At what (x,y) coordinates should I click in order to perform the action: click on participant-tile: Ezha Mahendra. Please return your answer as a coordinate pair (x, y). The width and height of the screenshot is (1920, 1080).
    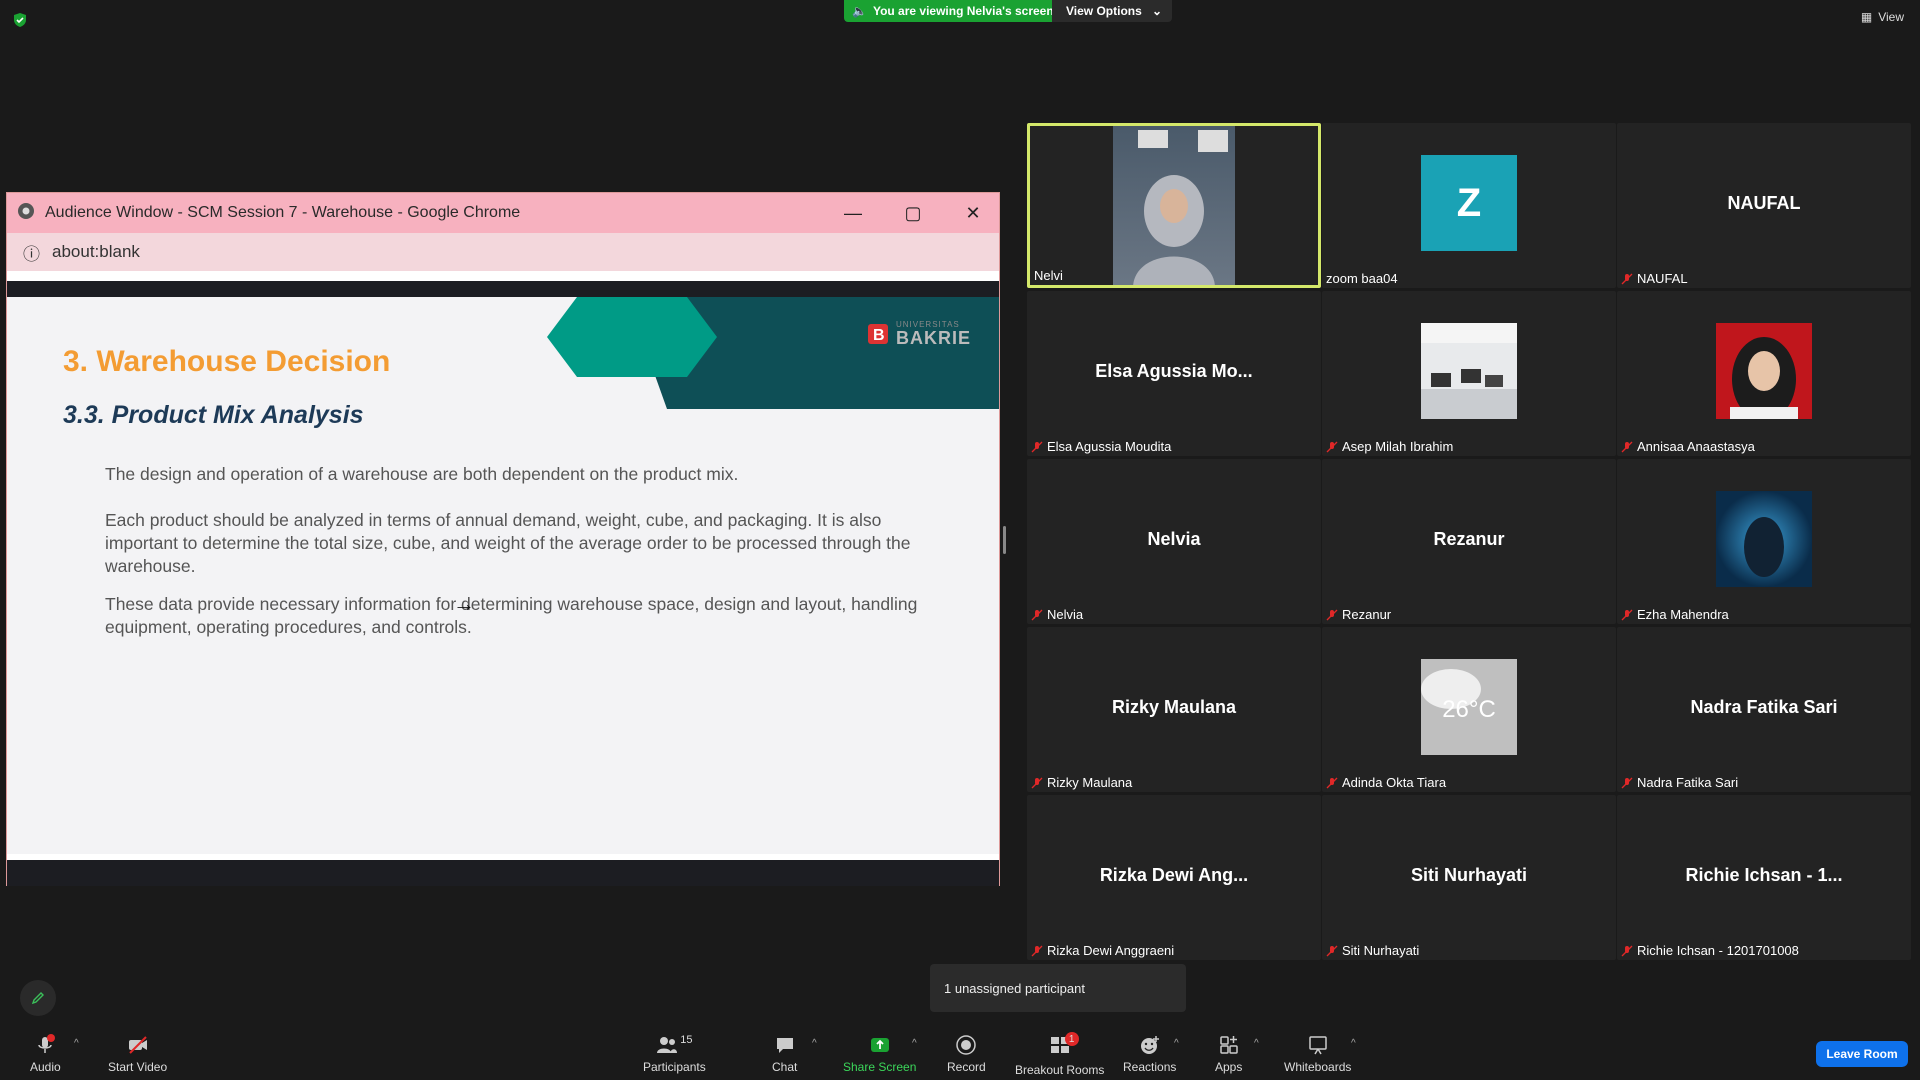
    Looking at the image, I should click on (1764, 541).